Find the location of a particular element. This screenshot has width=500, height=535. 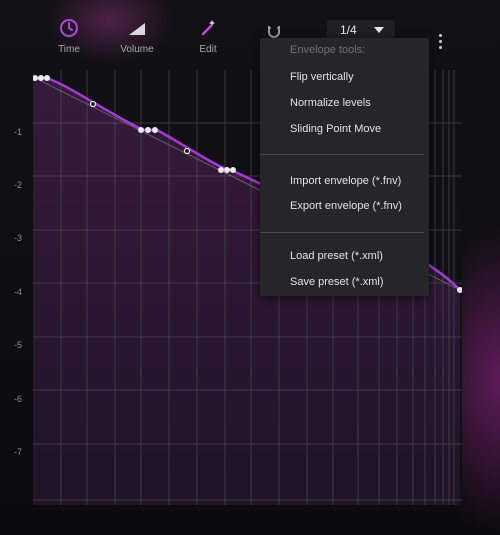

menu-header: Envelope tools: is located at coordinates (328, 50).